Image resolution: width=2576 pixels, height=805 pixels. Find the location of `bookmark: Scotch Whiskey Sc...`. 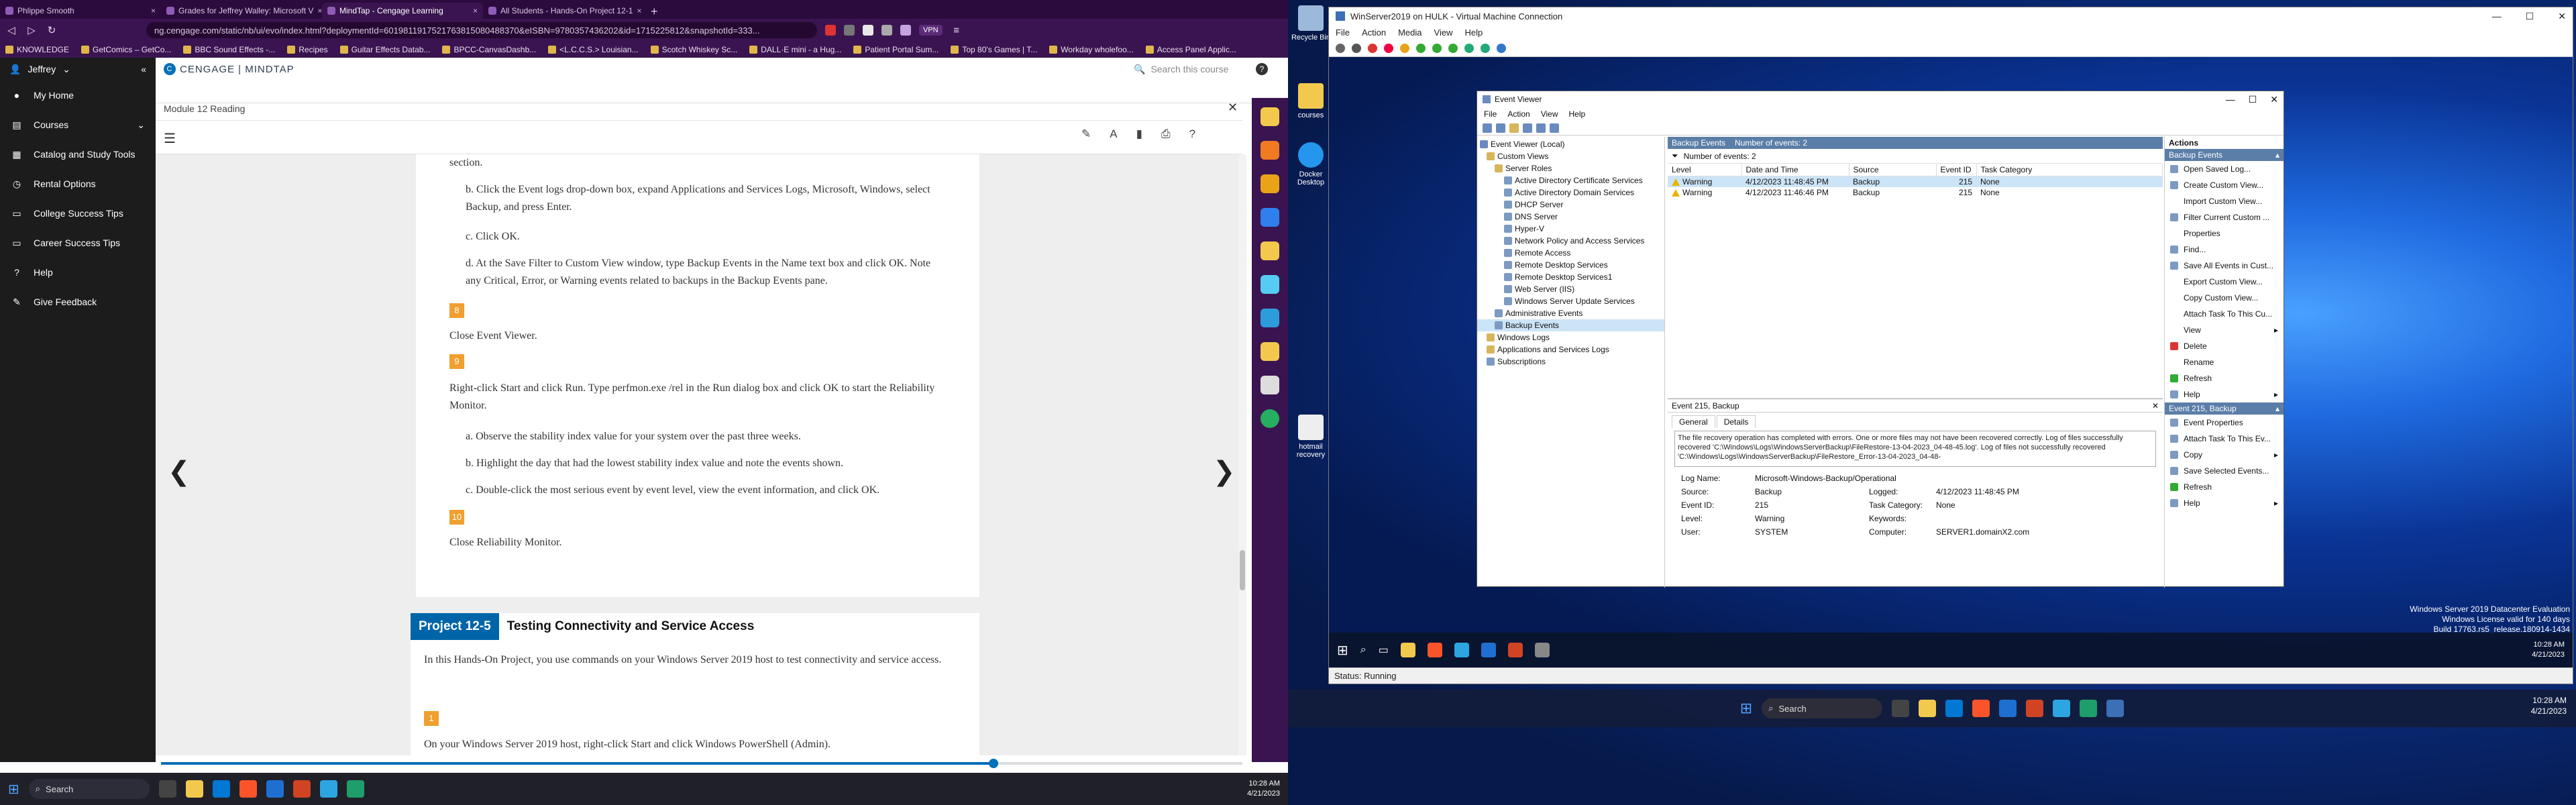

bookmark: Scotch Whiskey Sc... is located at coordinates (693, 49).